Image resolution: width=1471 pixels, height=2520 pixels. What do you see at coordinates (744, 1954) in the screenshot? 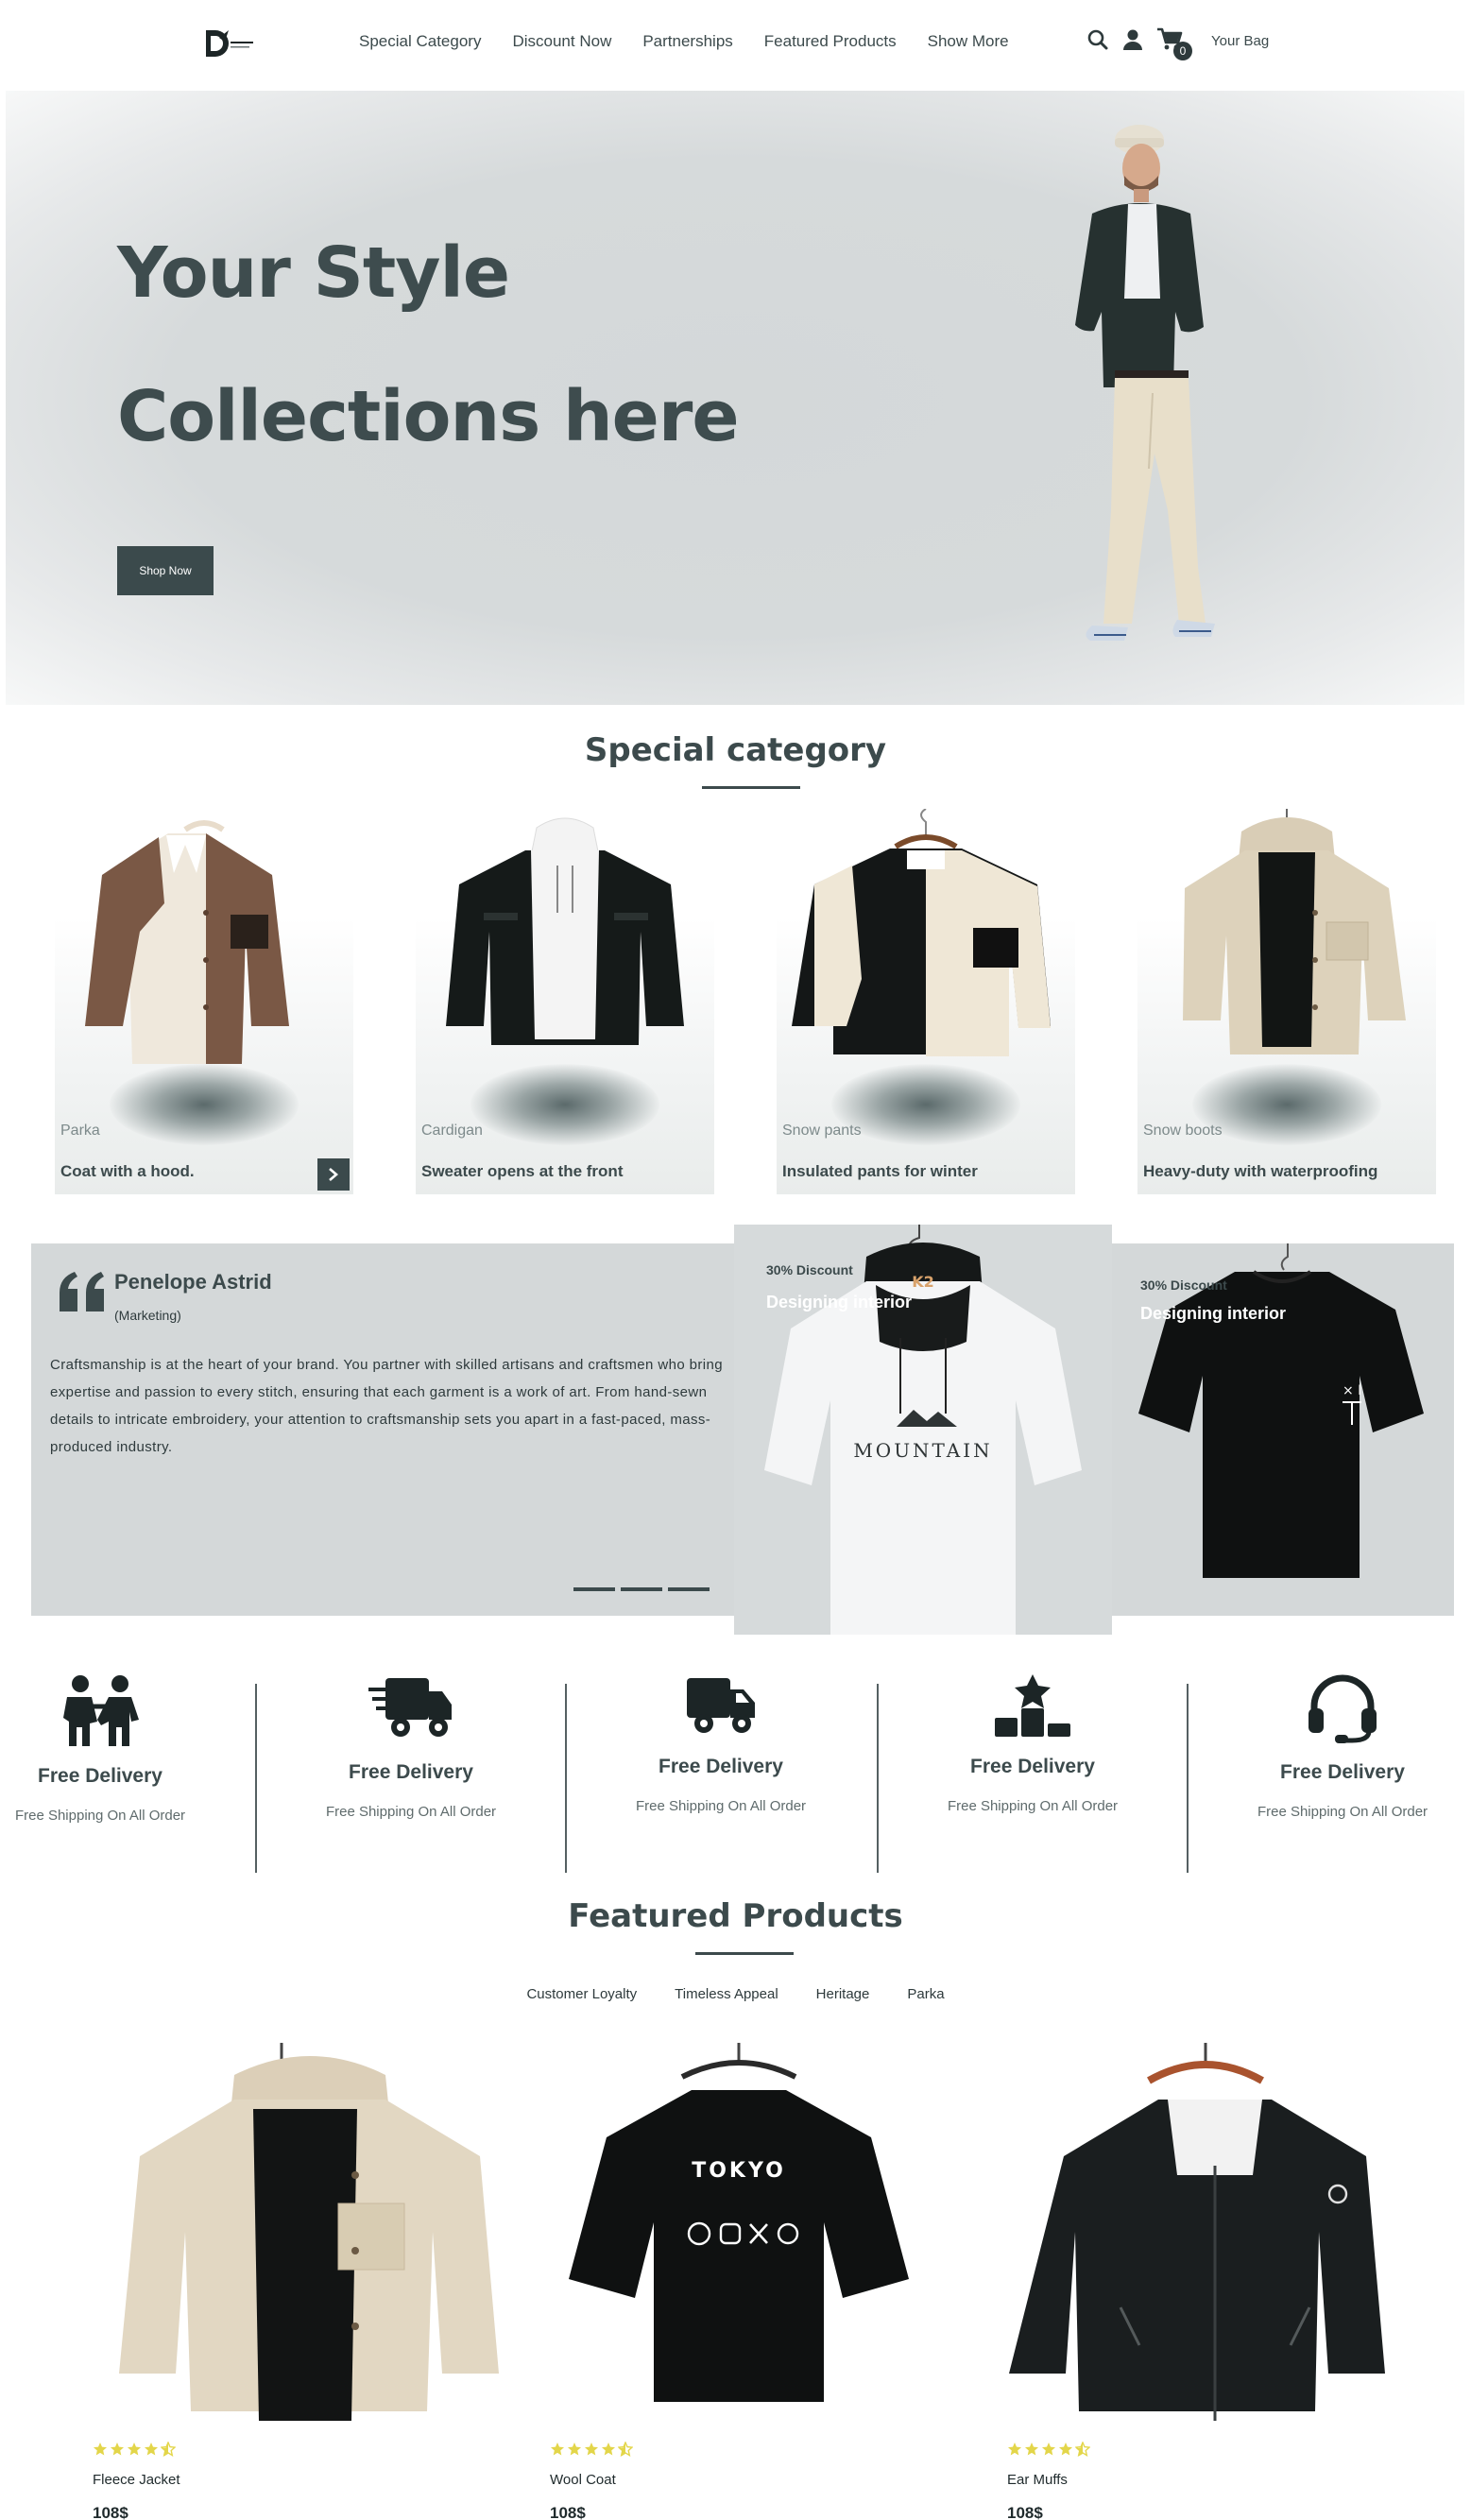
I see `featured-products-underline` at bounding box center [744, 1954].